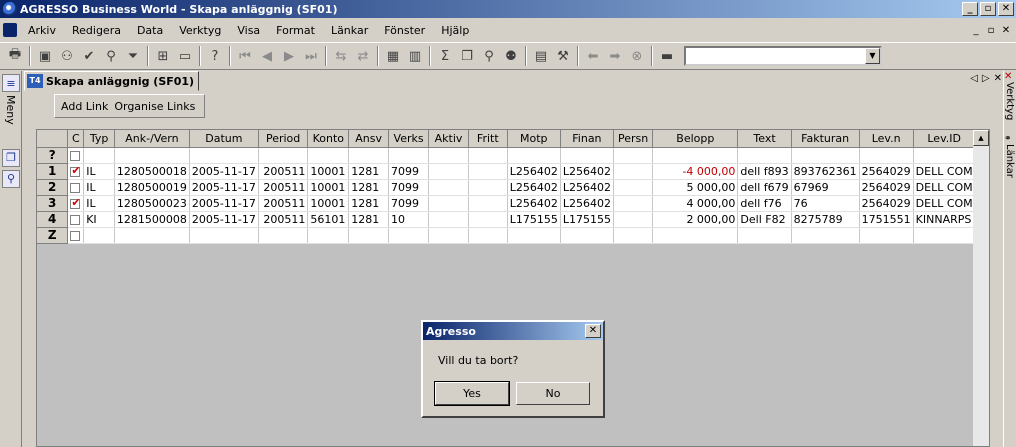 This screenshot has width=1016, height=447. What do you see at coordinates (11, 157) in the screenshot?
I see `documents-icon: ❐` at bounding box center [11, 157].